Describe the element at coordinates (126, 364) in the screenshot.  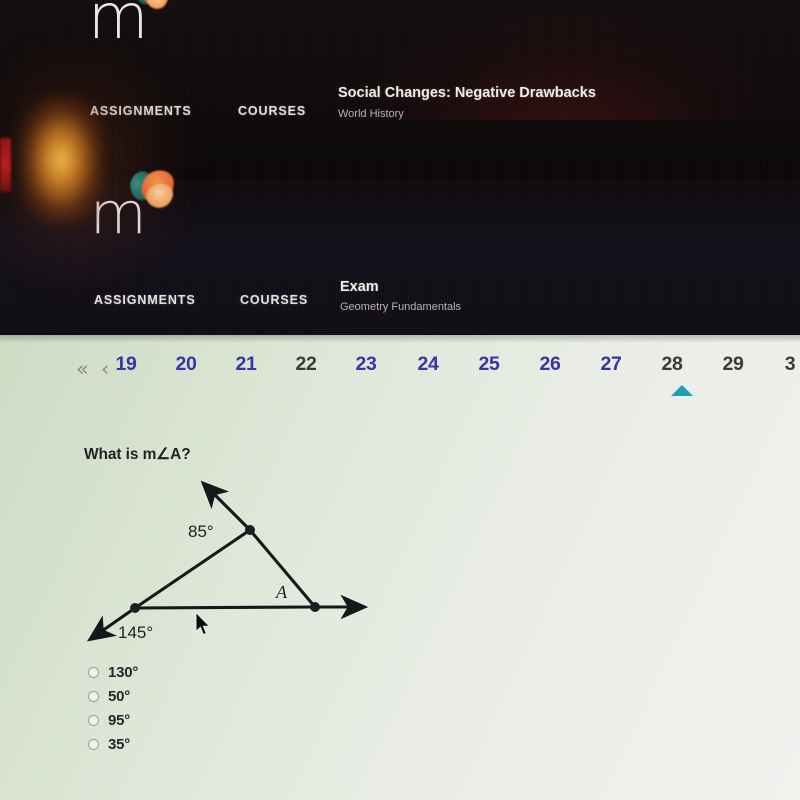
I see `pagination-item-19: 19` at that location.